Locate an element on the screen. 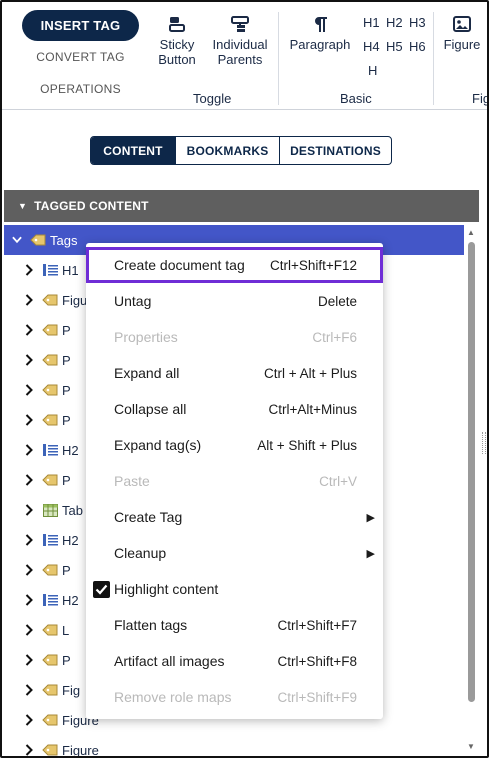 This screenshot has width=489, height=758. tab-bookmarks: BOOKMARKS is located at coordinates (227, 150).